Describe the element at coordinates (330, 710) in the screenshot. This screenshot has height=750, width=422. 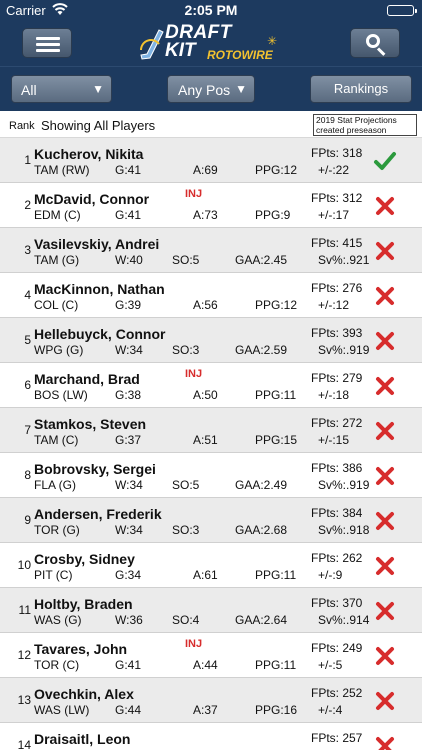
I see `player-stat-4: +/-:4` at that location.